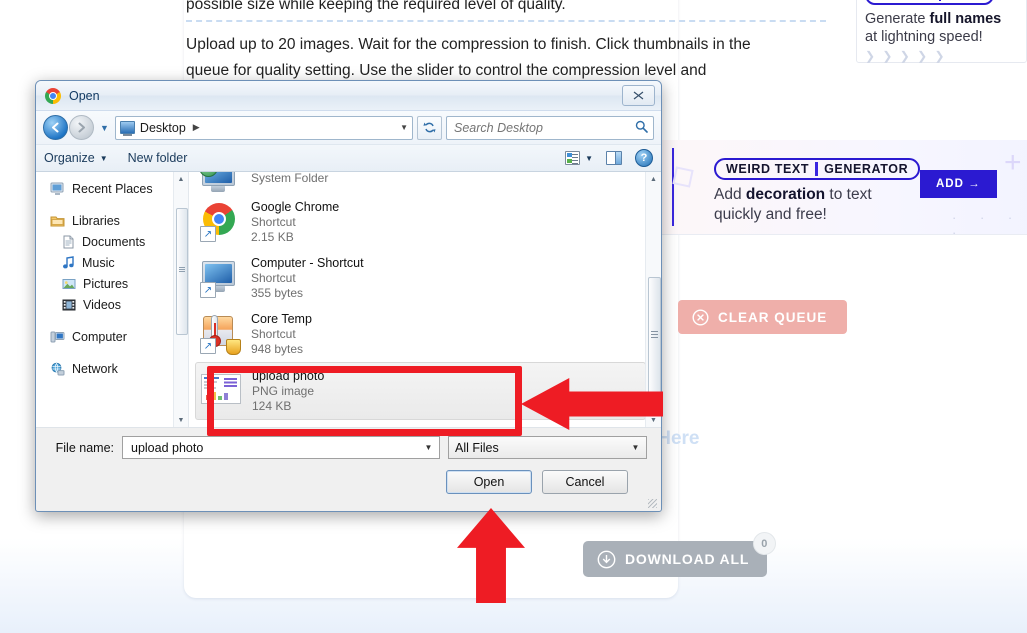 This screenshot has width=1027, height=633. Describe the element at coordinates (272, 237) in the screenshot. I see `file-size: 2.15 KB` at that location.